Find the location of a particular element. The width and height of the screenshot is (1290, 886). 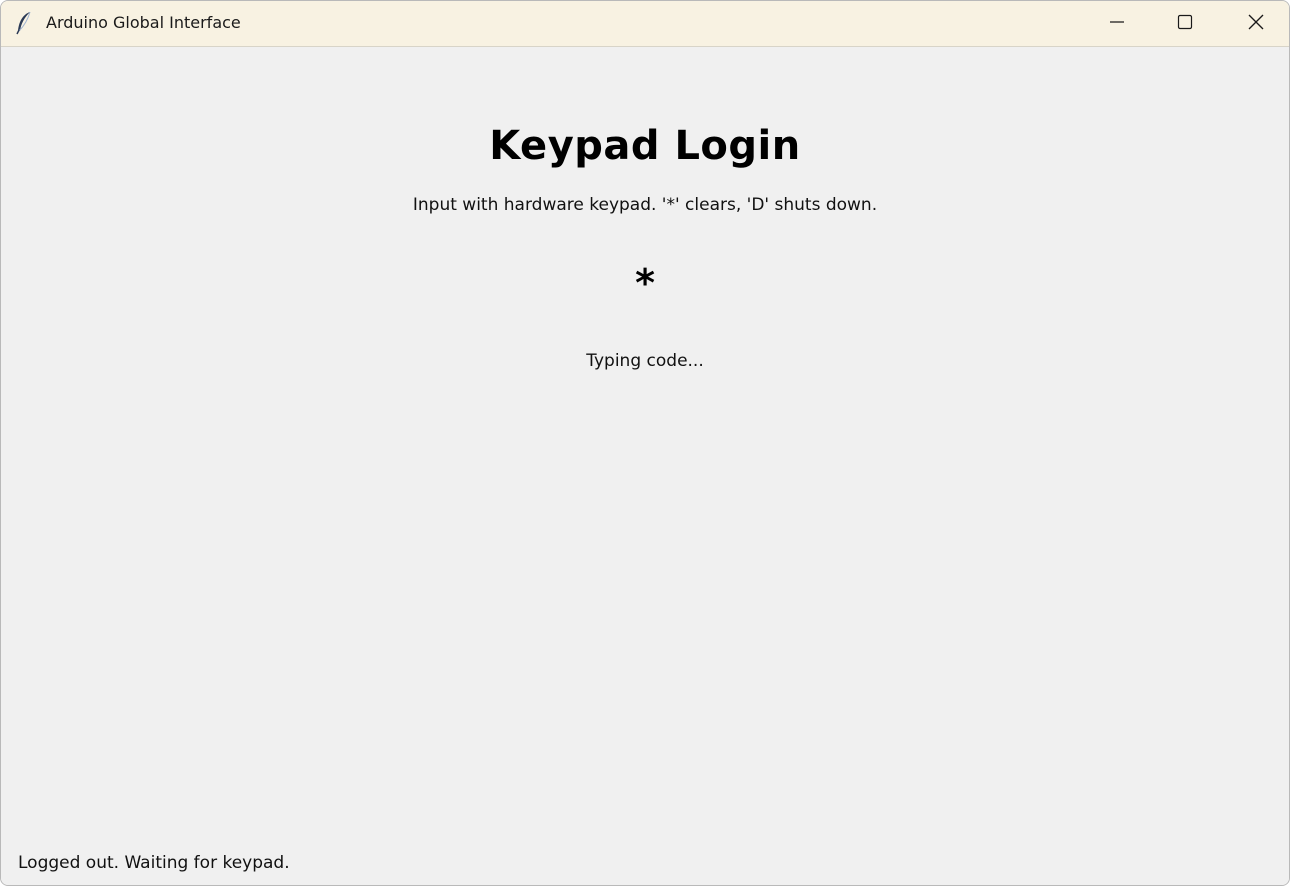

minimize-icon is located at coordinates (1117, 24).